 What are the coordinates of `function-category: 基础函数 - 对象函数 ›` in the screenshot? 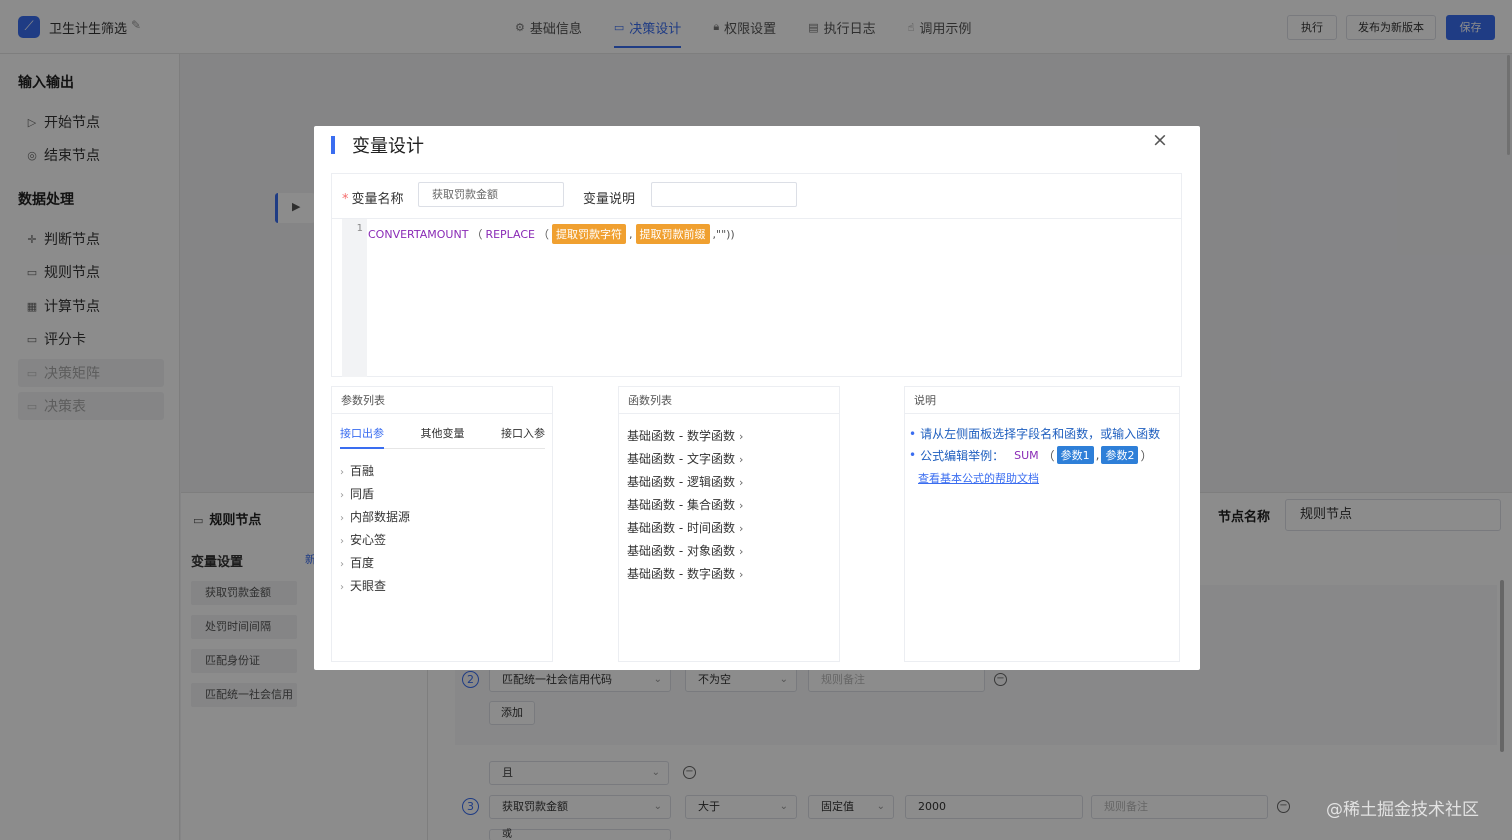 It's located at (685, 550).